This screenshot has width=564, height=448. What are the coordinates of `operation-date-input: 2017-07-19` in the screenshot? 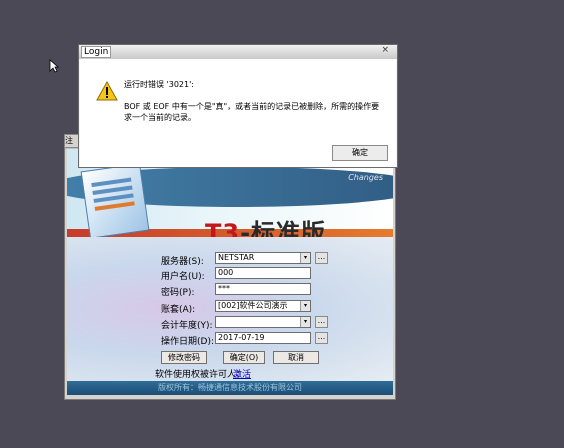 It's located at (263, 338).